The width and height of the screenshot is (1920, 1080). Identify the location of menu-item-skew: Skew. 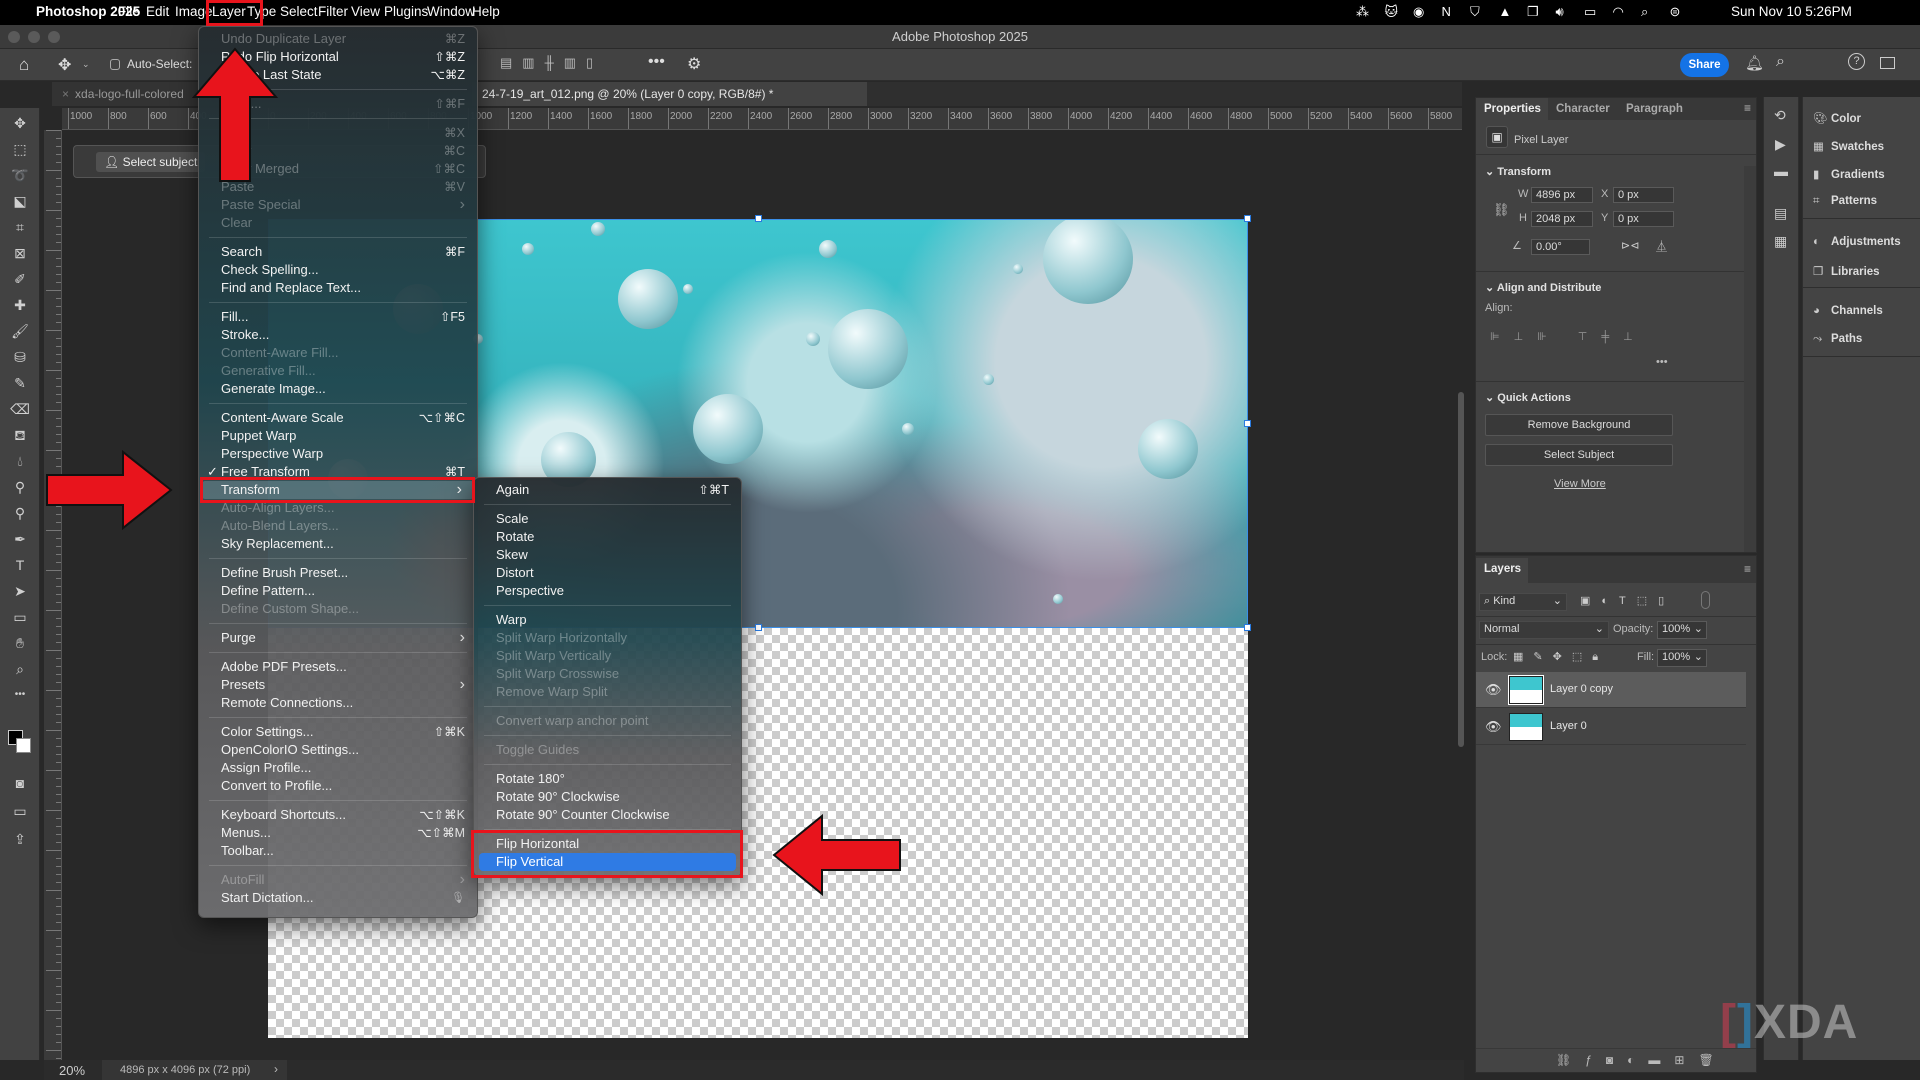
(607, 555).